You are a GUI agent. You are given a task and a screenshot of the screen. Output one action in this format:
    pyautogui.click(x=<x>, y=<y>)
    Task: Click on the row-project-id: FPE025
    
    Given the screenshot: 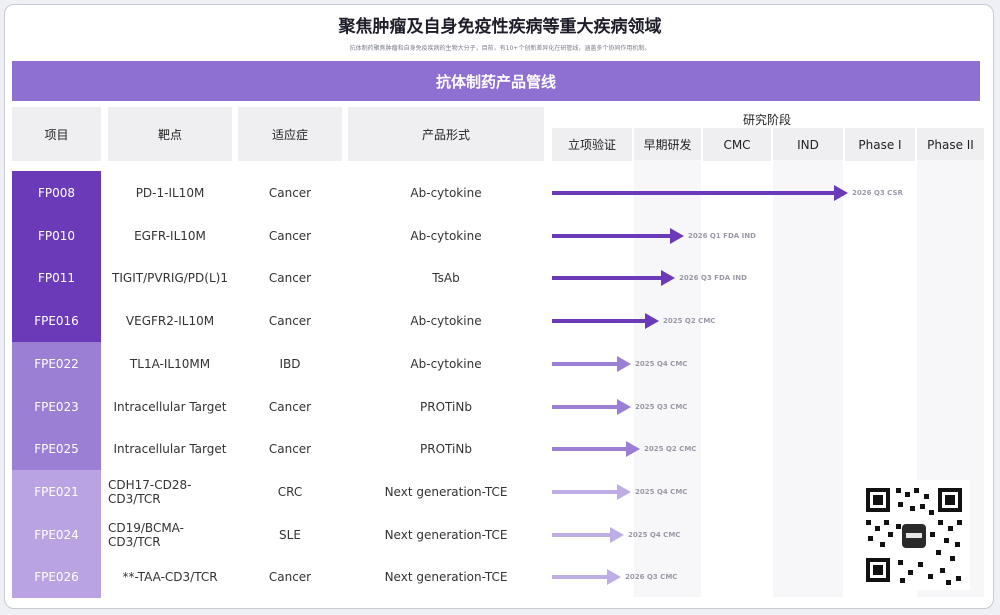 What is the action you would take?
    pyautogui.click(x=56, y=448)
    